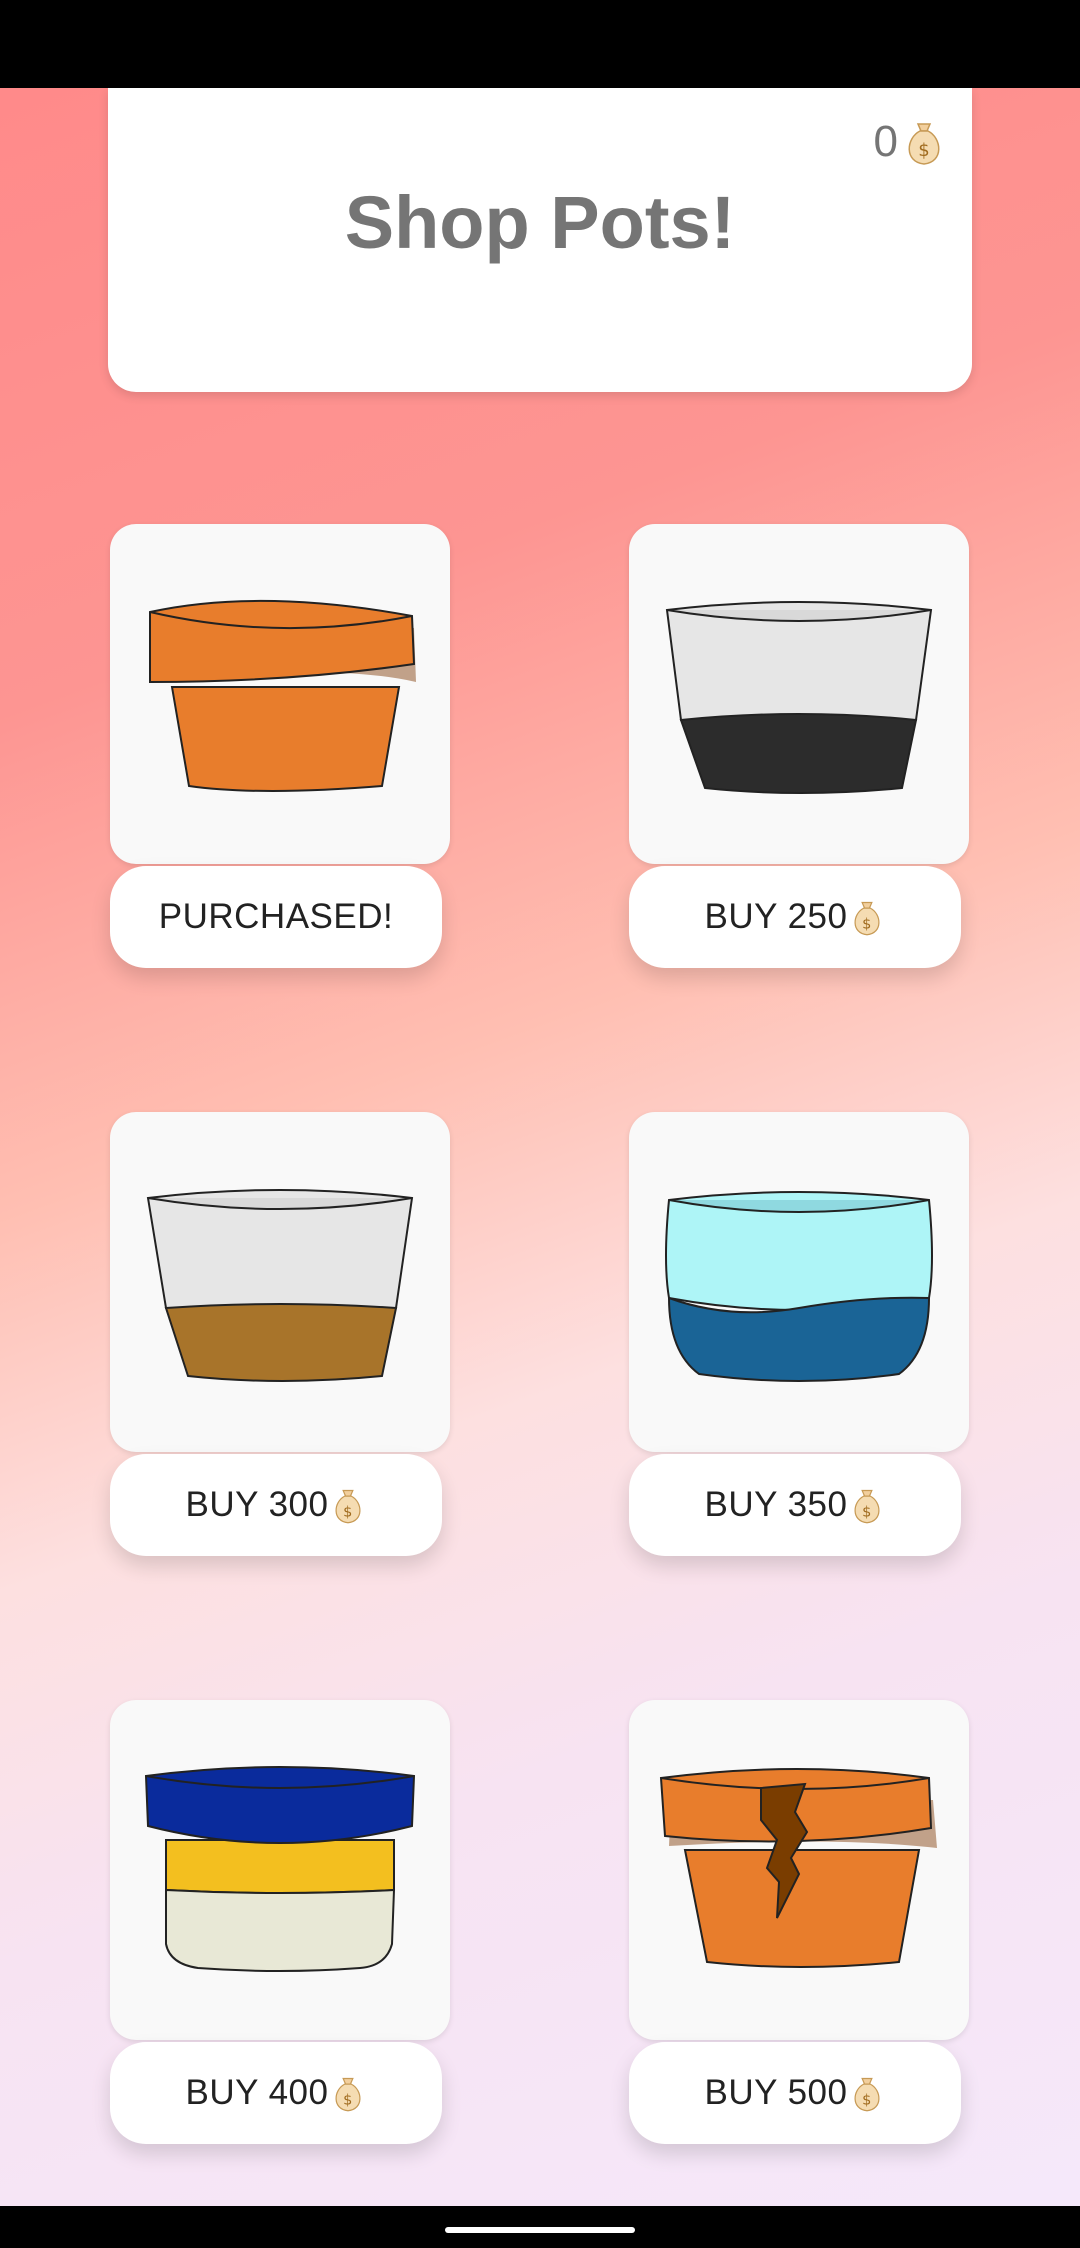 The width and height of the screenshot is (1080, 2248). I want to click on buy-250-button: BUY 250 $, so click(795, 917).